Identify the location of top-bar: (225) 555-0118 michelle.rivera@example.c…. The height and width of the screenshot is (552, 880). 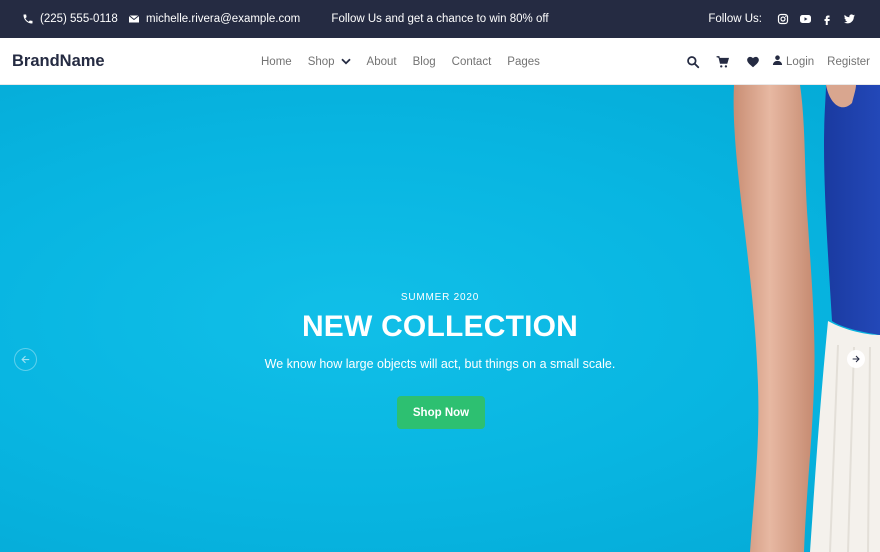
(440, 19).